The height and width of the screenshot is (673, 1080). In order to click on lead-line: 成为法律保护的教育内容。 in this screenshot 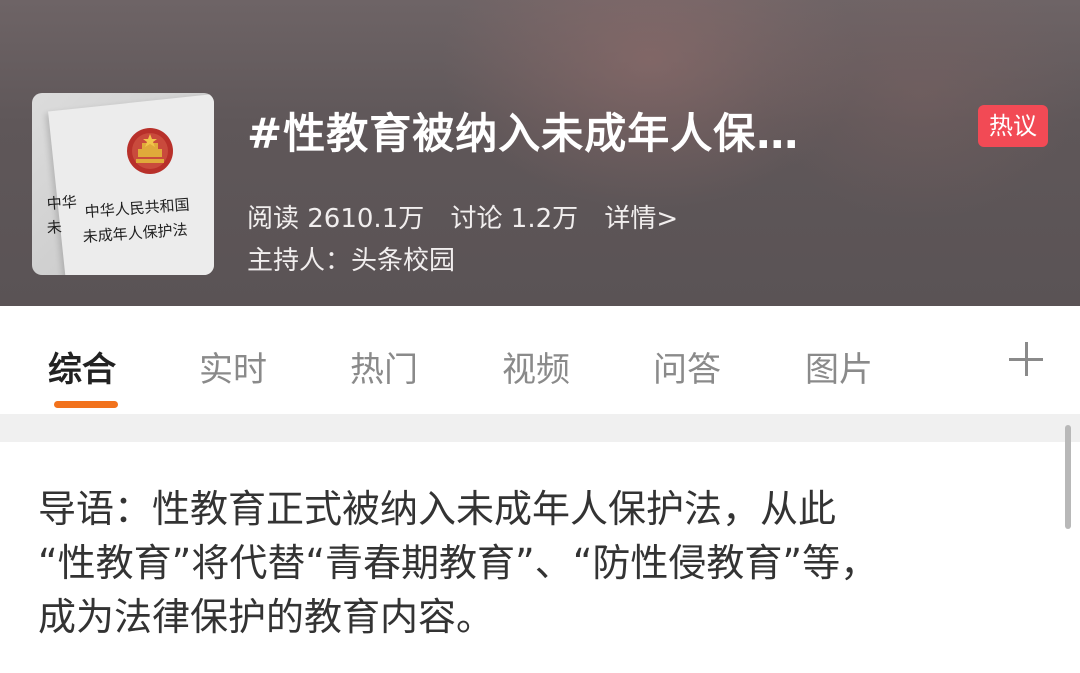, I will do `click(266, 617)`.